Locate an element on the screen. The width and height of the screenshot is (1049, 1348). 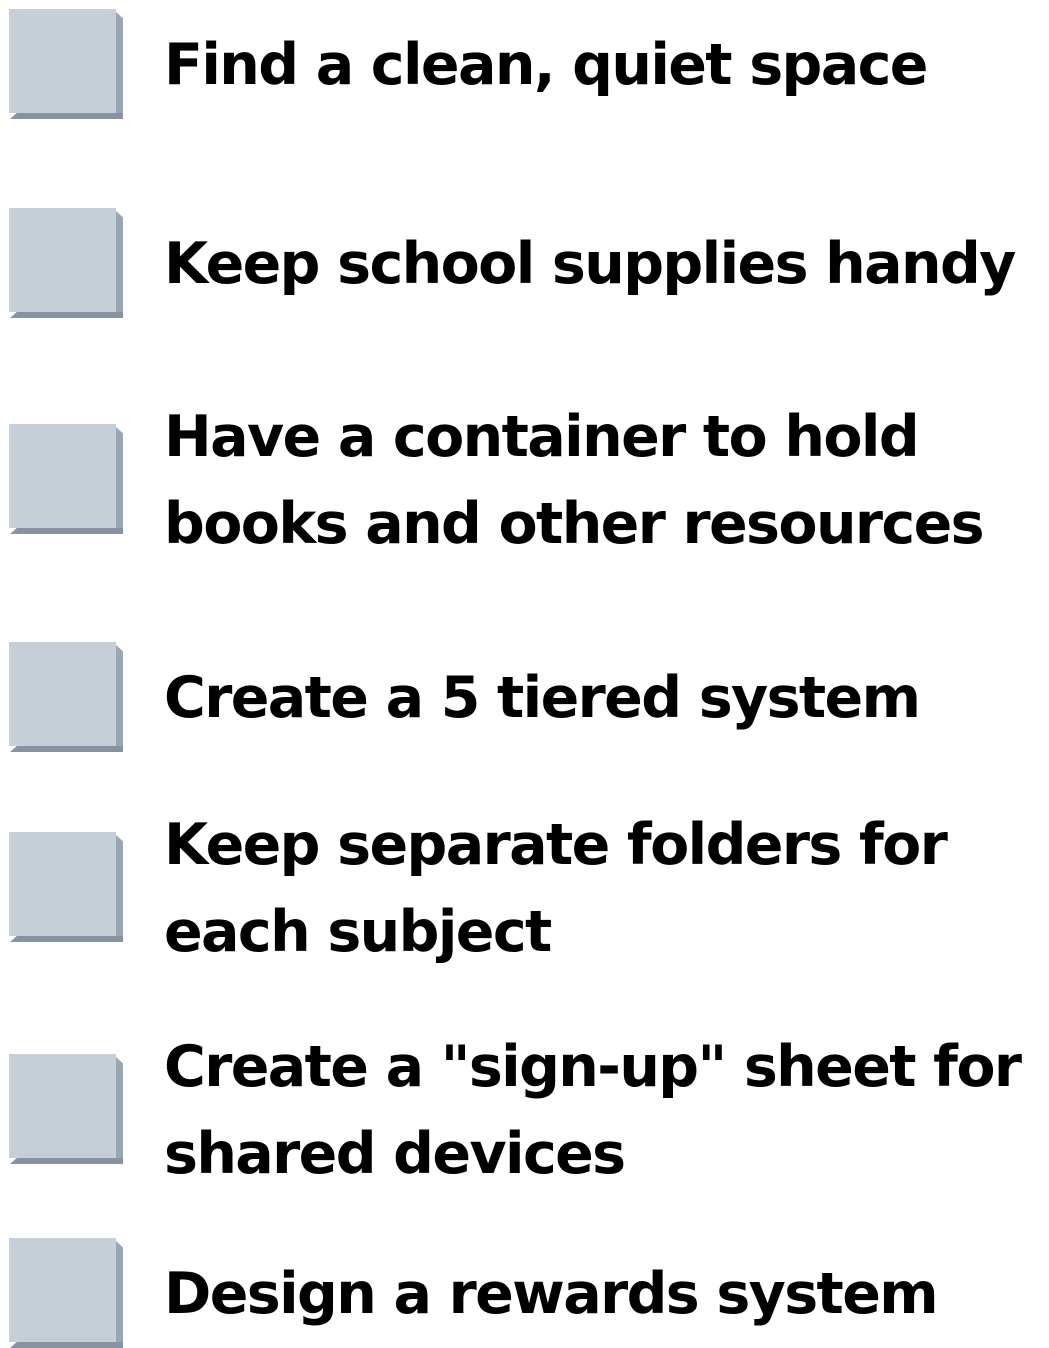
checklist-item-label: Create a 5 tiered system is located at coordinates (542, 698).